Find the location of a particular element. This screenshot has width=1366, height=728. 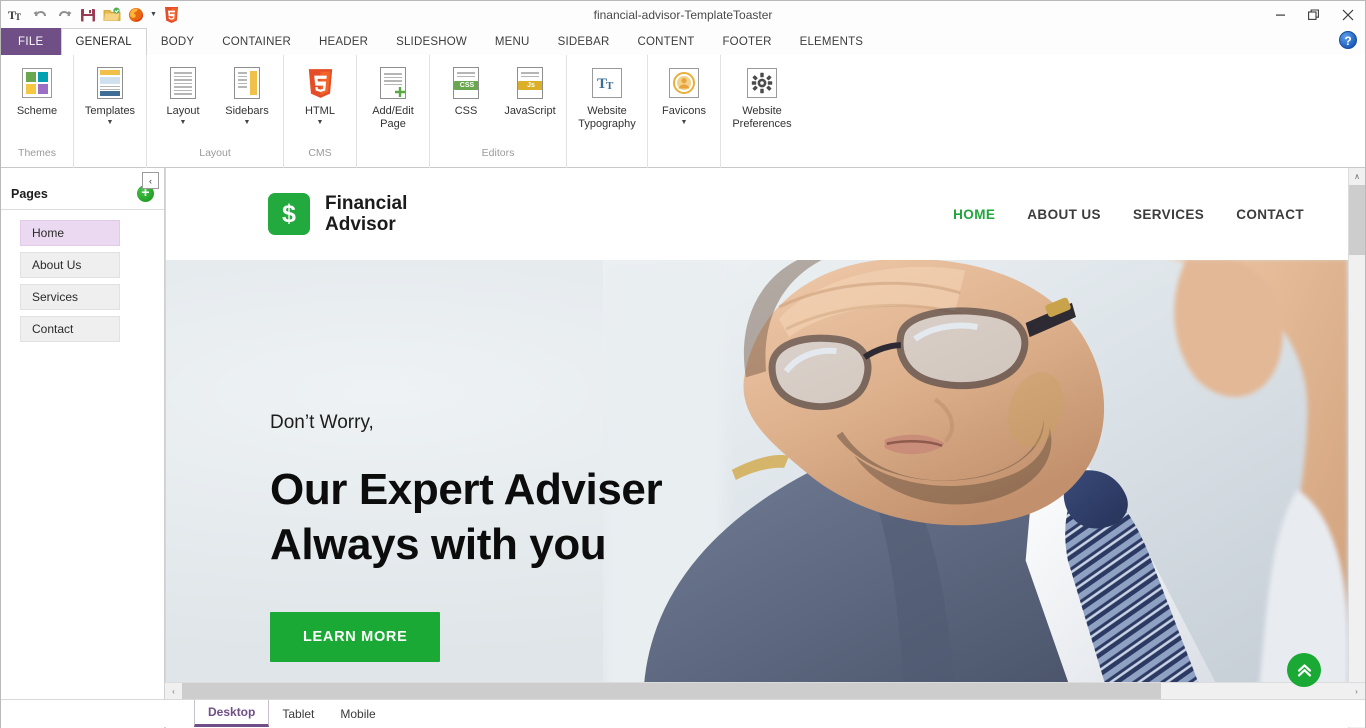

ribbon-group-favicons: Favicons ▼ is located at coordinates (683, 111).